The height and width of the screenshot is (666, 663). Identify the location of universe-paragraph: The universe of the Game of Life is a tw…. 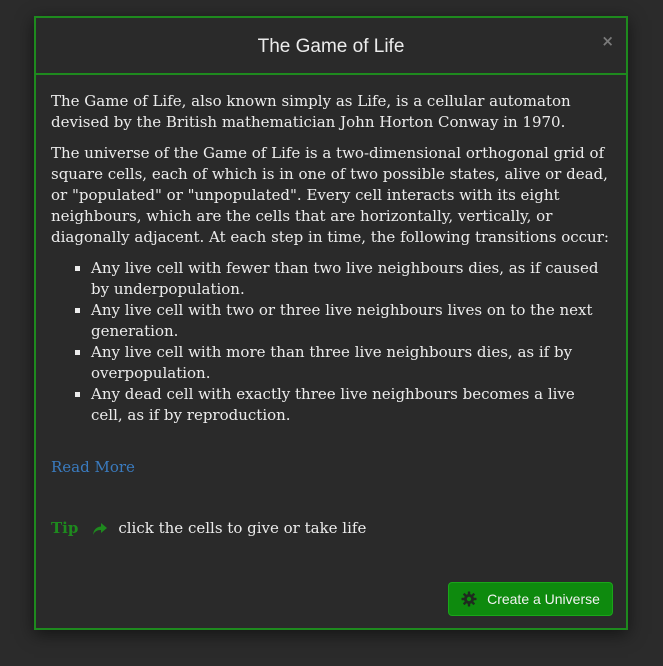
(330, 195).